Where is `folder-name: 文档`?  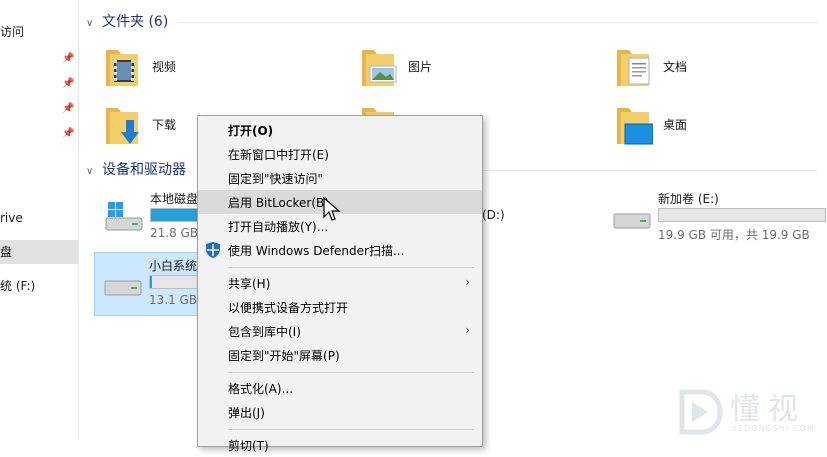 folder-name: 文档 is located at coordinates (675, 67).